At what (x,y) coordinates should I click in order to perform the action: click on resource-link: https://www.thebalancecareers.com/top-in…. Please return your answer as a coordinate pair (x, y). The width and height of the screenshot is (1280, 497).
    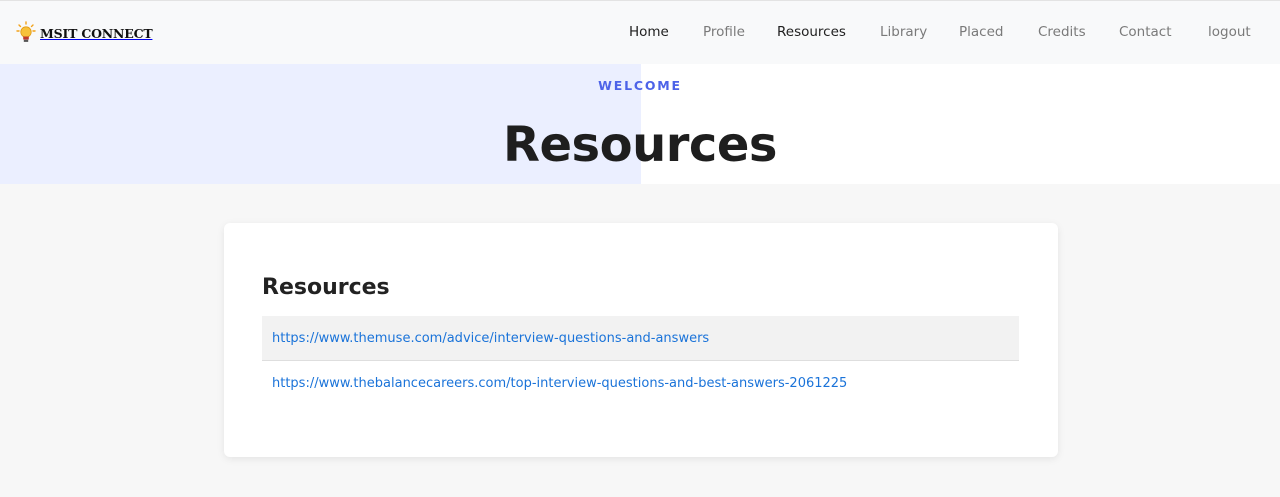
    Looking at the image, I should click on (559, 383).